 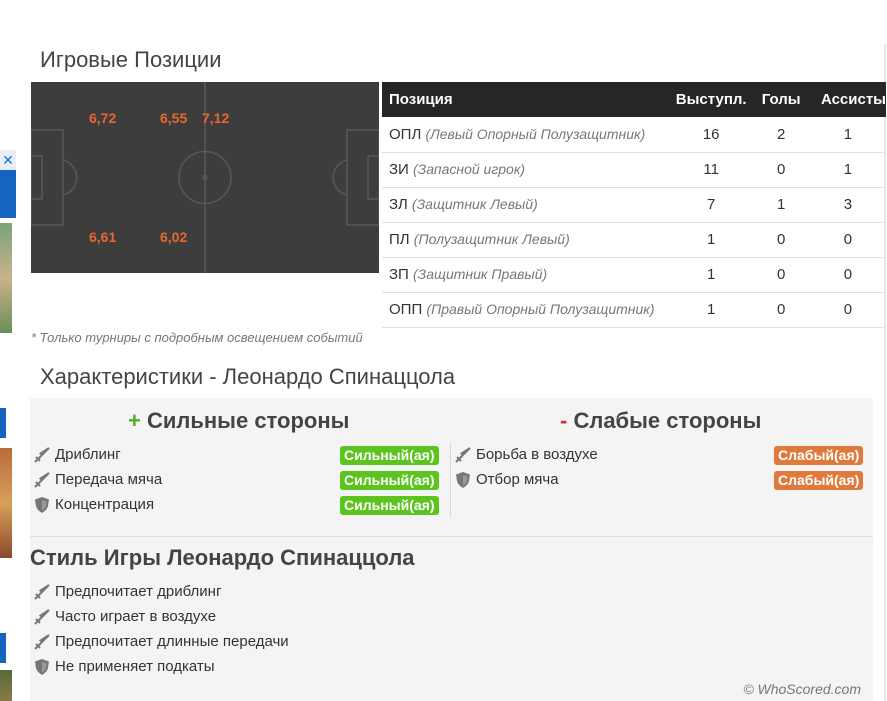 I want to click on play-style-item: Предпочитает длинные передачи, so click(x=161, y=642).